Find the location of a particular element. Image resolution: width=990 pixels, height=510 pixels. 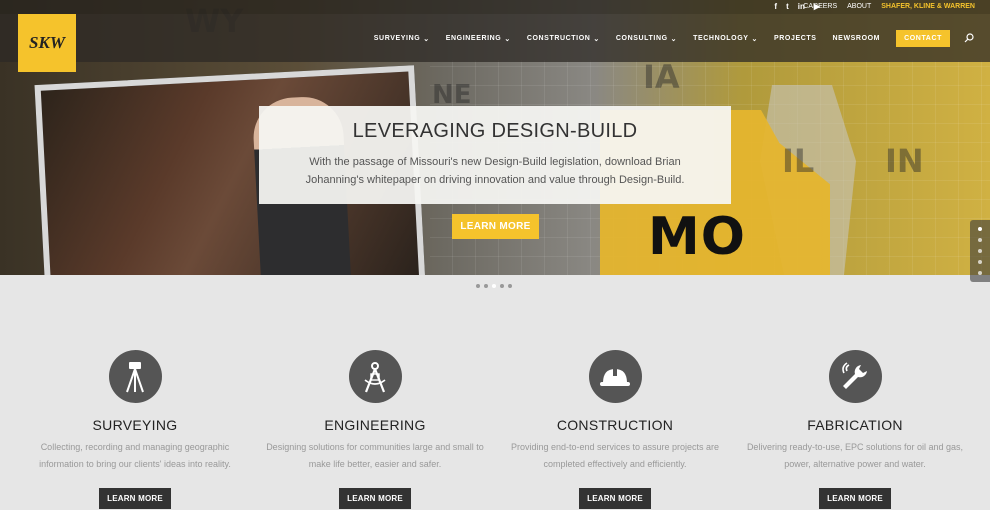

service-title: SURVEYING is located at coordinates (135, 425).